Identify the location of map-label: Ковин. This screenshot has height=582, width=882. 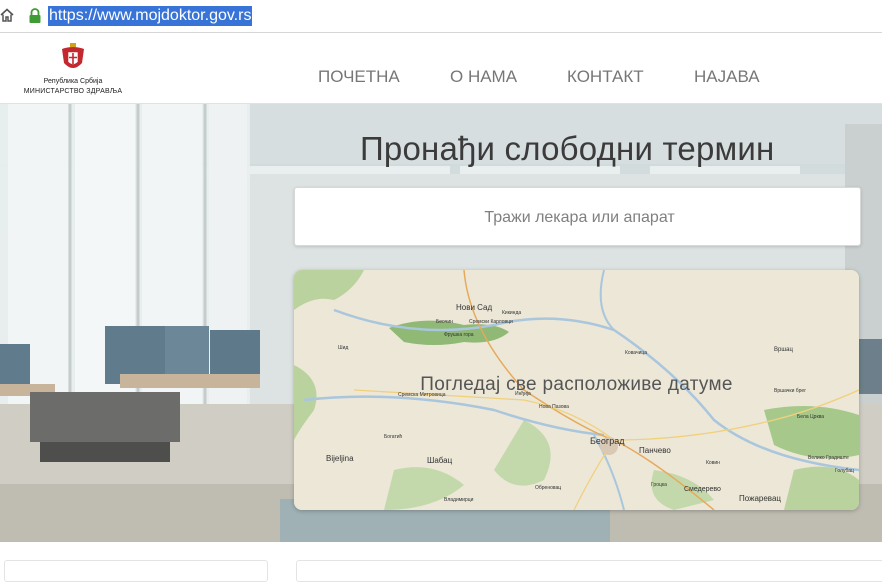
(713, 463).